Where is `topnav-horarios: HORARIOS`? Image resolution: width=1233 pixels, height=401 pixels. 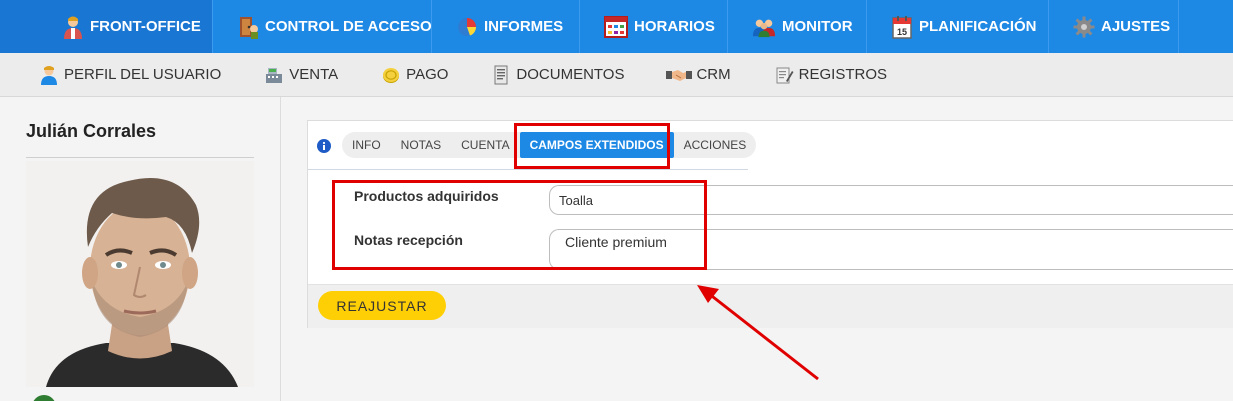
topnav-horarios: HORARIOS is located at coordinates (654, 26).